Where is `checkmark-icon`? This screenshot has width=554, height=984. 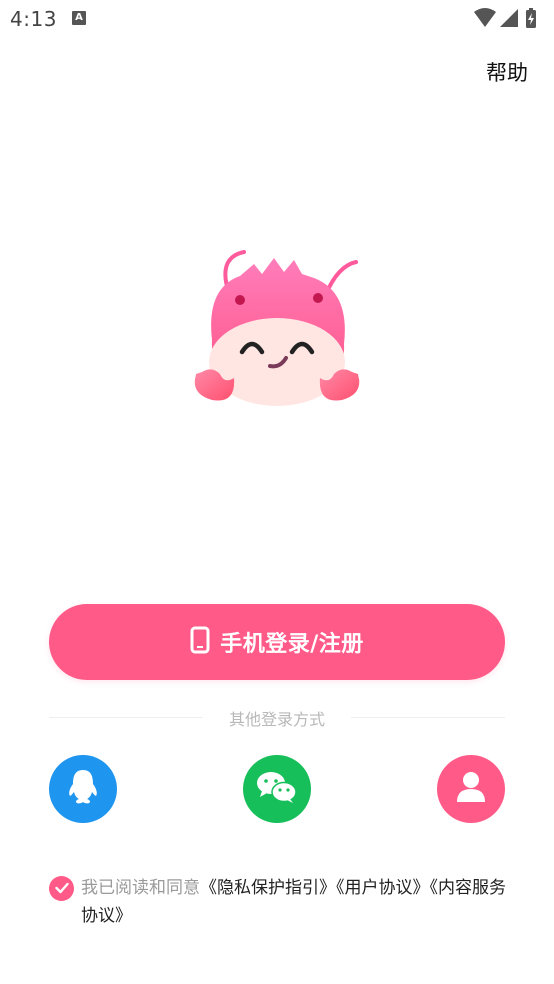 checkmark-icon is located at coordinates (61, 888).